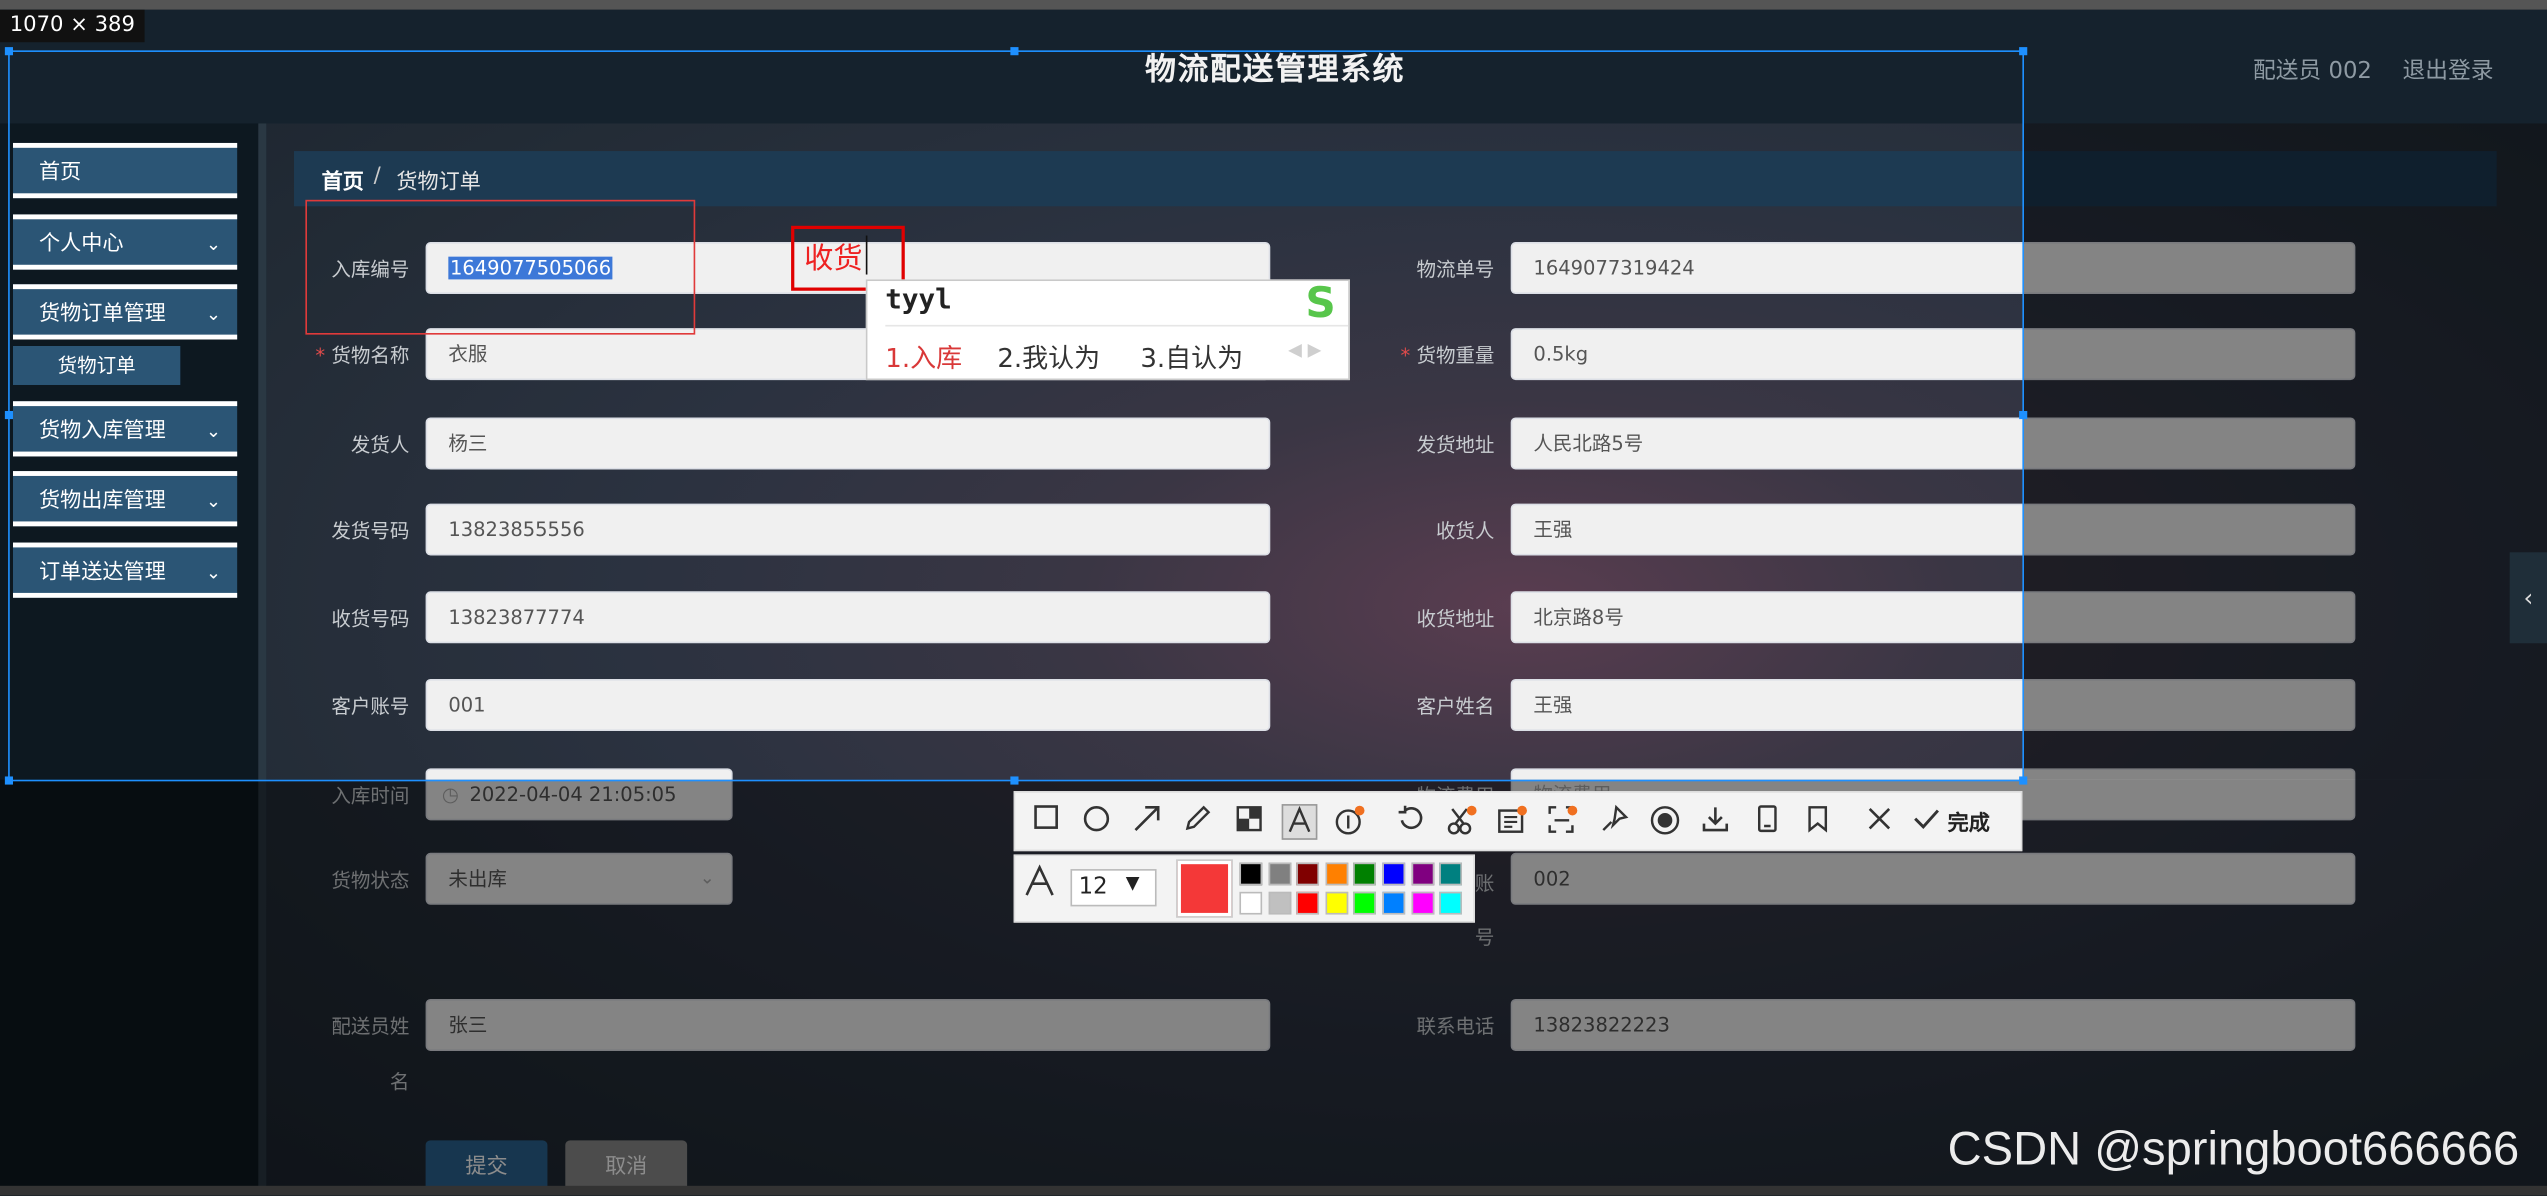 The width and height of the screenshot is (2547, 1196). What do you see at coordinates (1350, 822) in the screenshot?
I see `number-icon` at bounding box center [1350, 822].